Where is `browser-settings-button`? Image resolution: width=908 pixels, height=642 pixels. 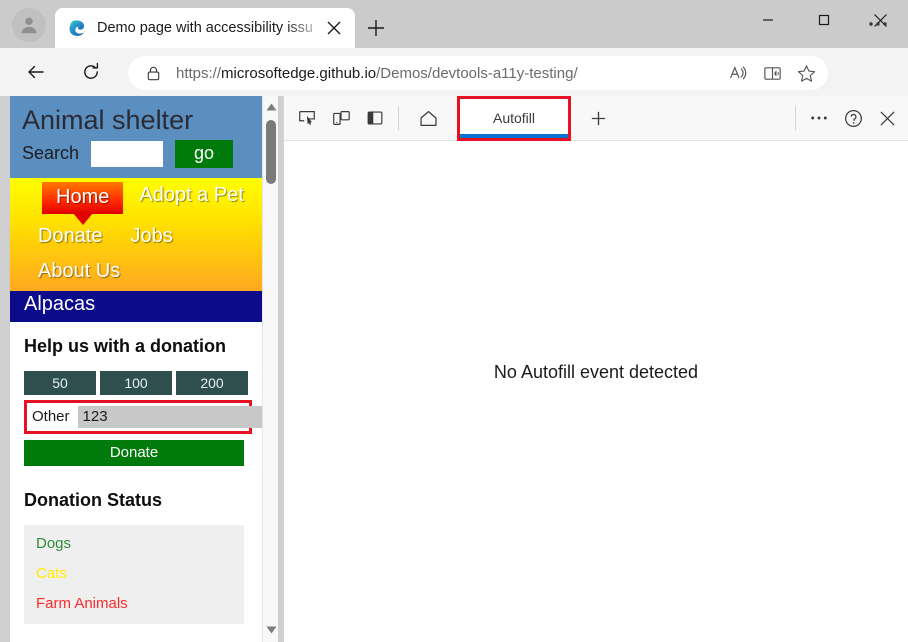 browser-settings-button is located at coordinates (878, 24).